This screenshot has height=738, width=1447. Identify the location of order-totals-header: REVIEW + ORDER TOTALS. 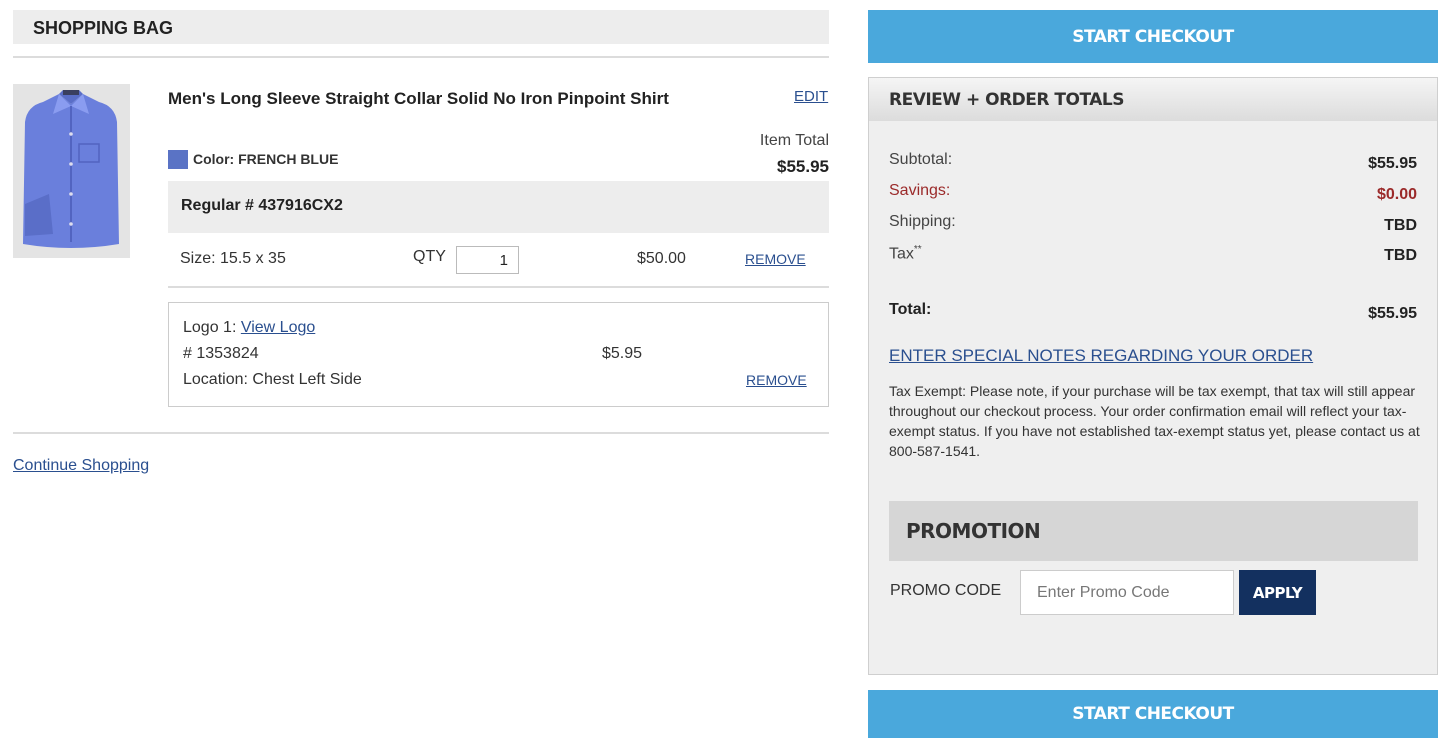
(1153, 99).